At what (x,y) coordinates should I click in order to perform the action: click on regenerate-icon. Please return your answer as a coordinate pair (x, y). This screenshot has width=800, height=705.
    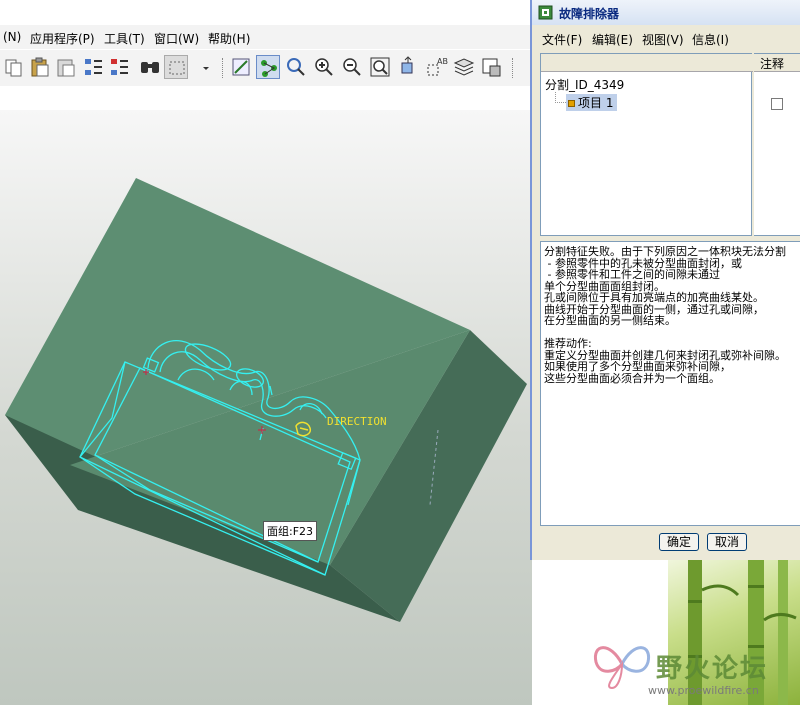
    Looking at the image, I should click on (94, 67).